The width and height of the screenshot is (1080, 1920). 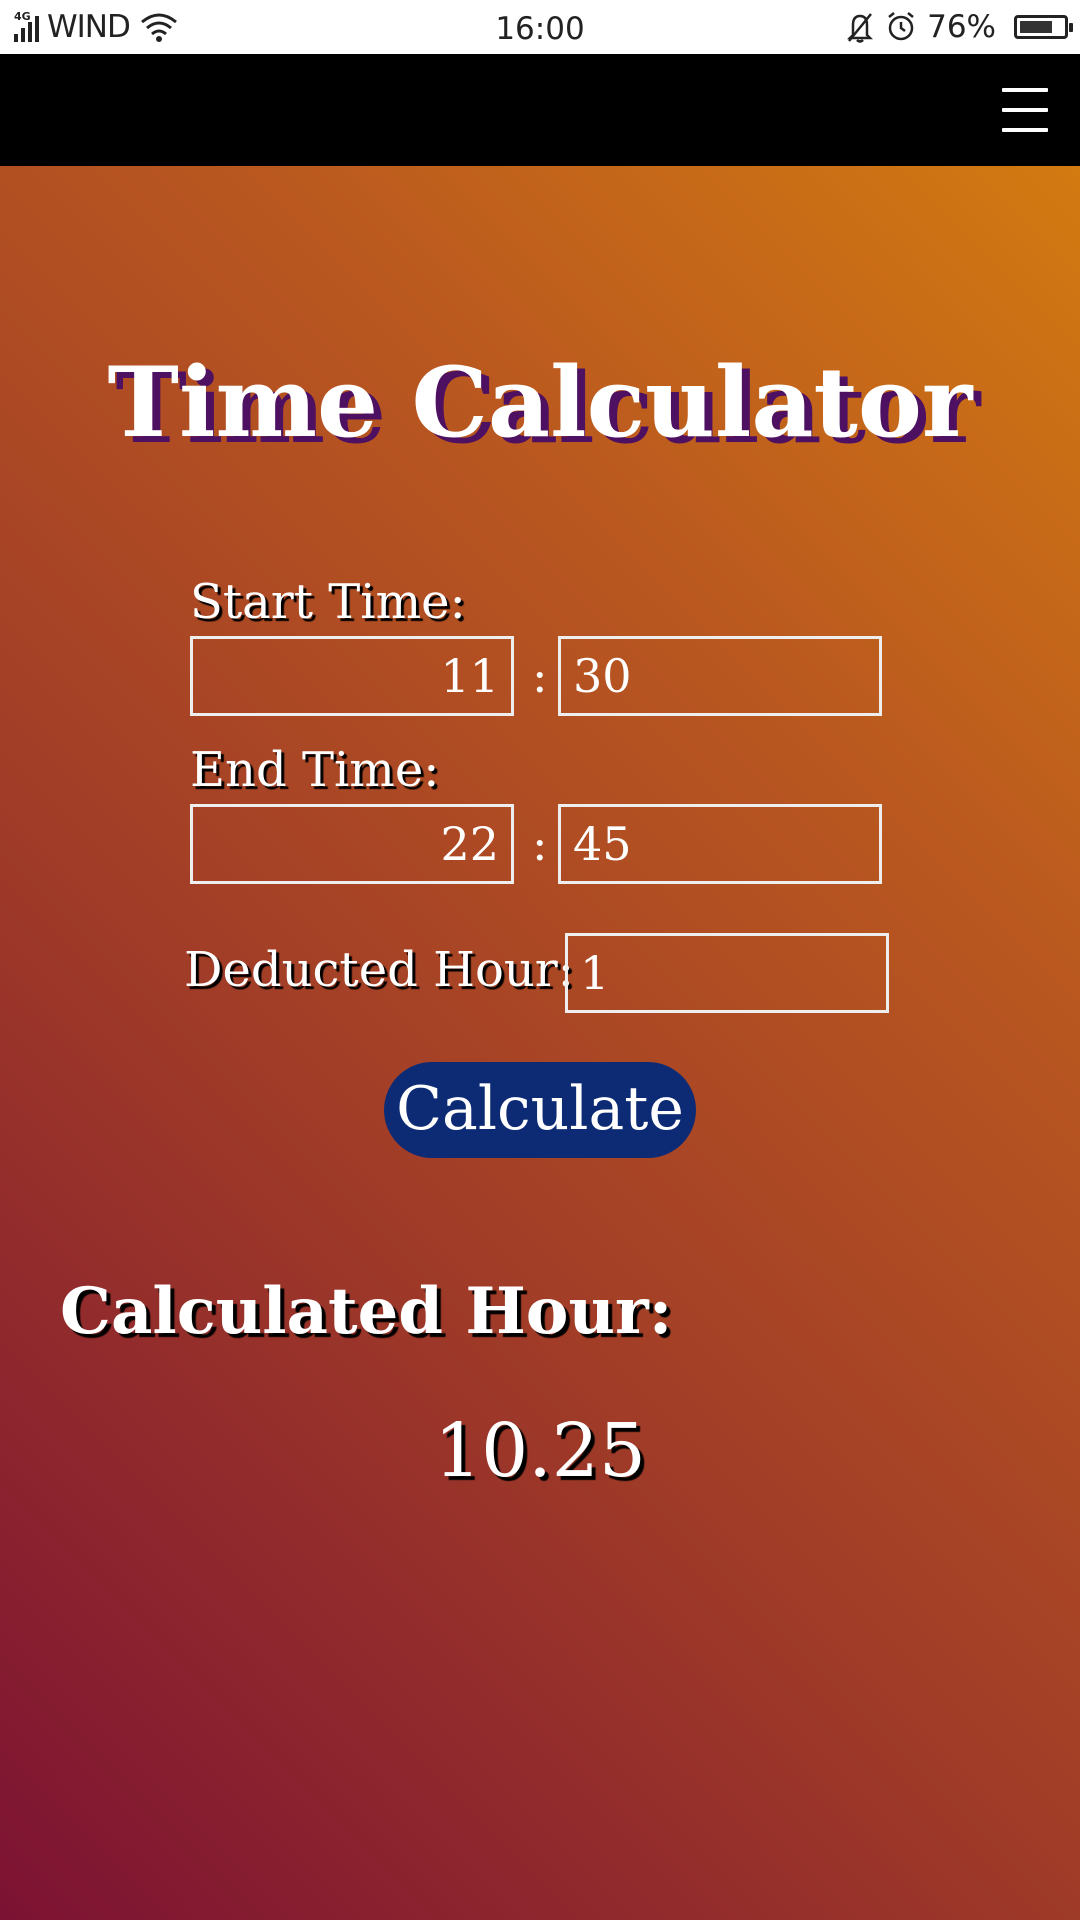 What do you see at coordinates (315, 770) in the screenshot?
I see `end-time-label: End Time:` at bounding box center [315, 770].